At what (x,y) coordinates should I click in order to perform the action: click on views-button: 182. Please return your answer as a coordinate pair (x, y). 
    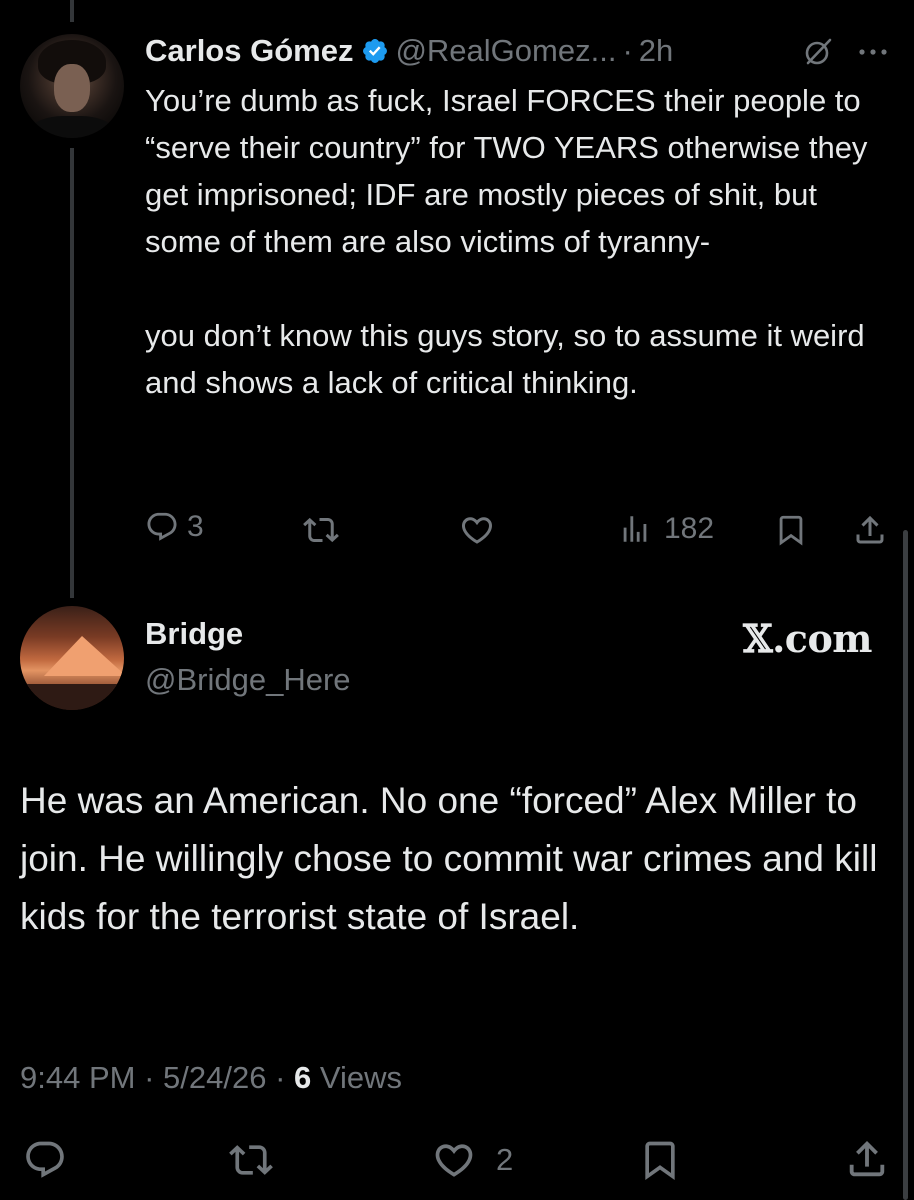
    Looking at the image, I should click on (666, 529).